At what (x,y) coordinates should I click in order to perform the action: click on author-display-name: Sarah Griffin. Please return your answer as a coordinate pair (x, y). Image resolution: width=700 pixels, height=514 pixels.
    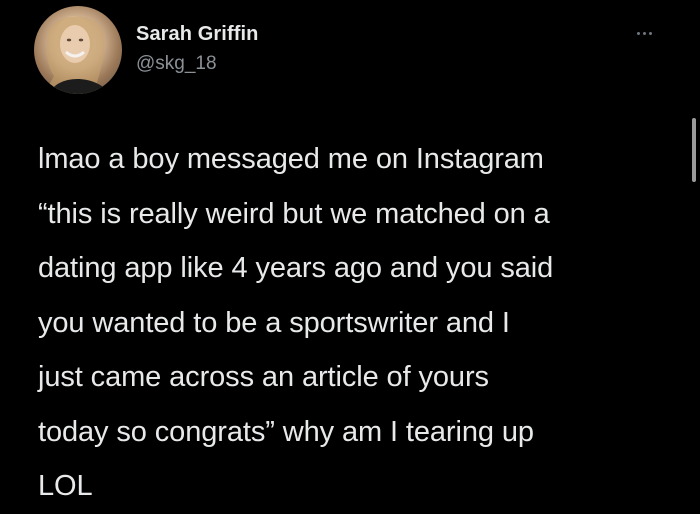
    Looking at the image, I should click on (197, 34).